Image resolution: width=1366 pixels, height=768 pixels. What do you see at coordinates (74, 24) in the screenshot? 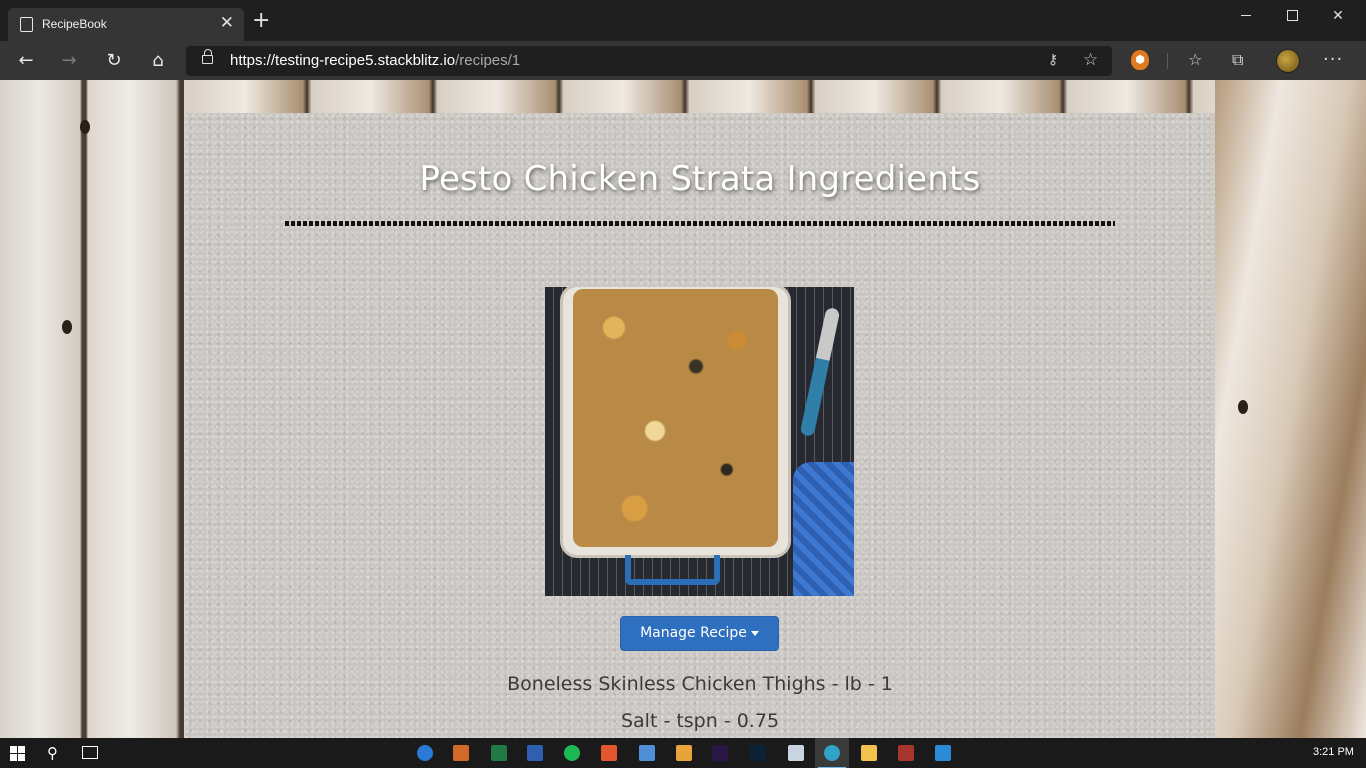
I see `tab-title: RecipeBook` at bounding box center [74, 24].